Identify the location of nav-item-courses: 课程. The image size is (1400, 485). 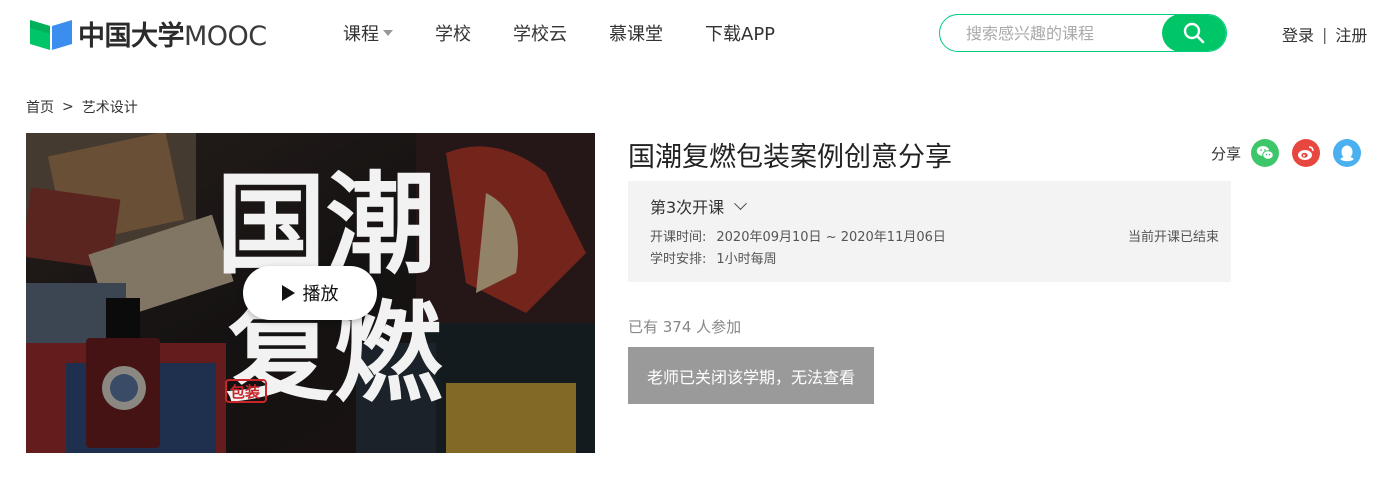
(368, 33).